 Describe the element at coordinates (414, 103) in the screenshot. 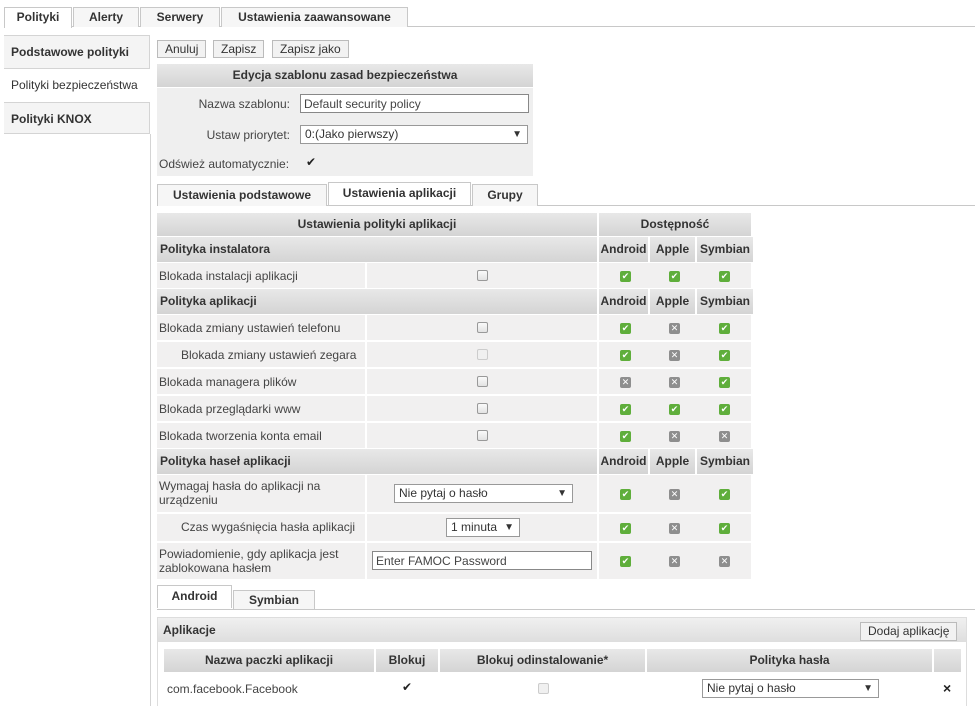

I see `template-name-input` at that location.